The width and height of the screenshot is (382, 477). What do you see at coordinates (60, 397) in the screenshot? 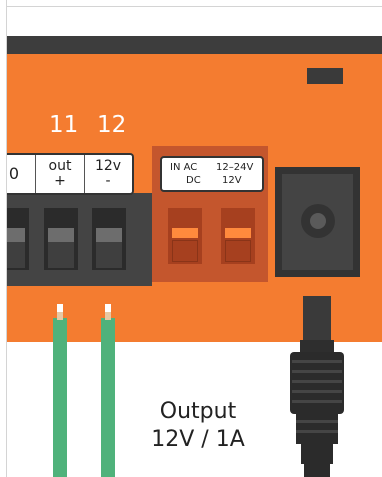
I see `output-wire-positive` at bounding box center [60, 397].